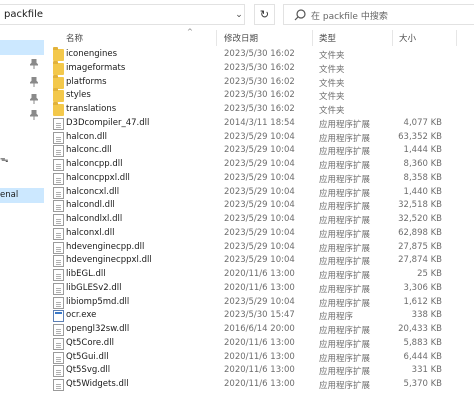  What do you see at coordinates (420, 246) in the screenshot?
I see `file-size: 27,875 KB` at bounding box center [420, 246].